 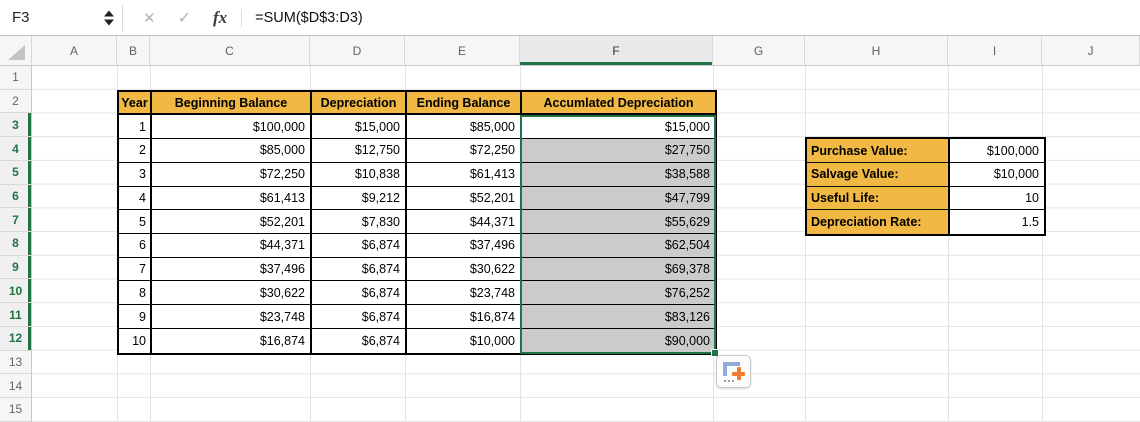 What do you see at coordinates (878, 151) in the screenshot?
I see `input-label-cell: Purchase Value:` at bounding box center [878, 151].